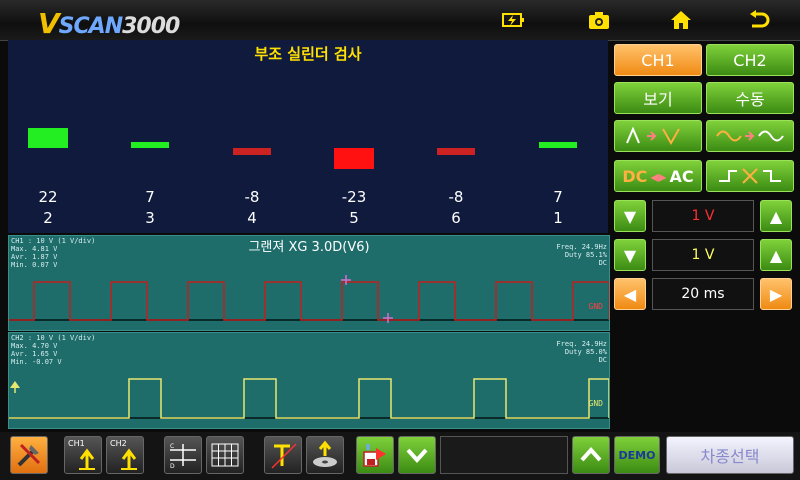 The image size is (800, 480). Describe the element at coordinates (703, 255) in the screenshot. I see `ch2-volt-display: 1 V` at that location.